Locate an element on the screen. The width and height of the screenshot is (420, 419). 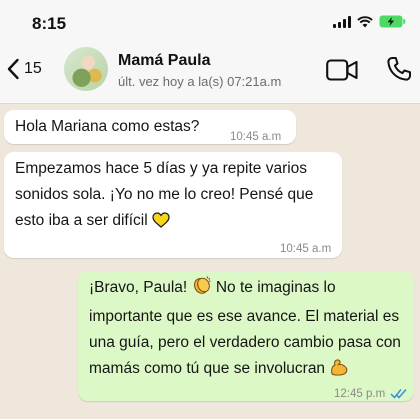
video-camera-icon is located at coordinates (342, 70).